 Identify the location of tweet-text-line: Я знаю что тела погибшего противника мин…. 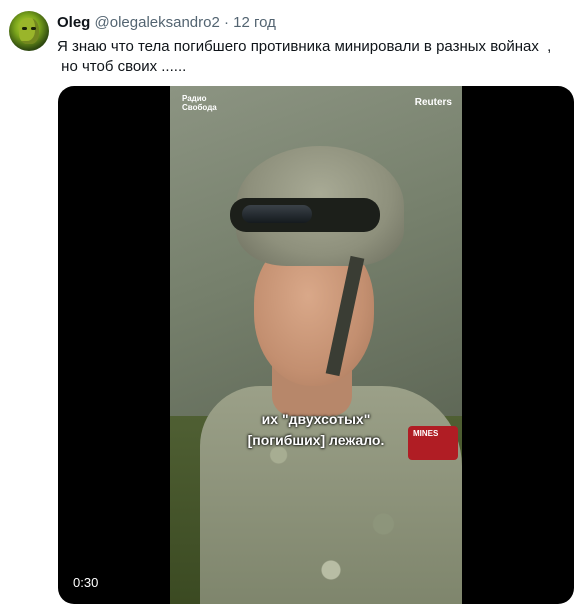
(304, 46).